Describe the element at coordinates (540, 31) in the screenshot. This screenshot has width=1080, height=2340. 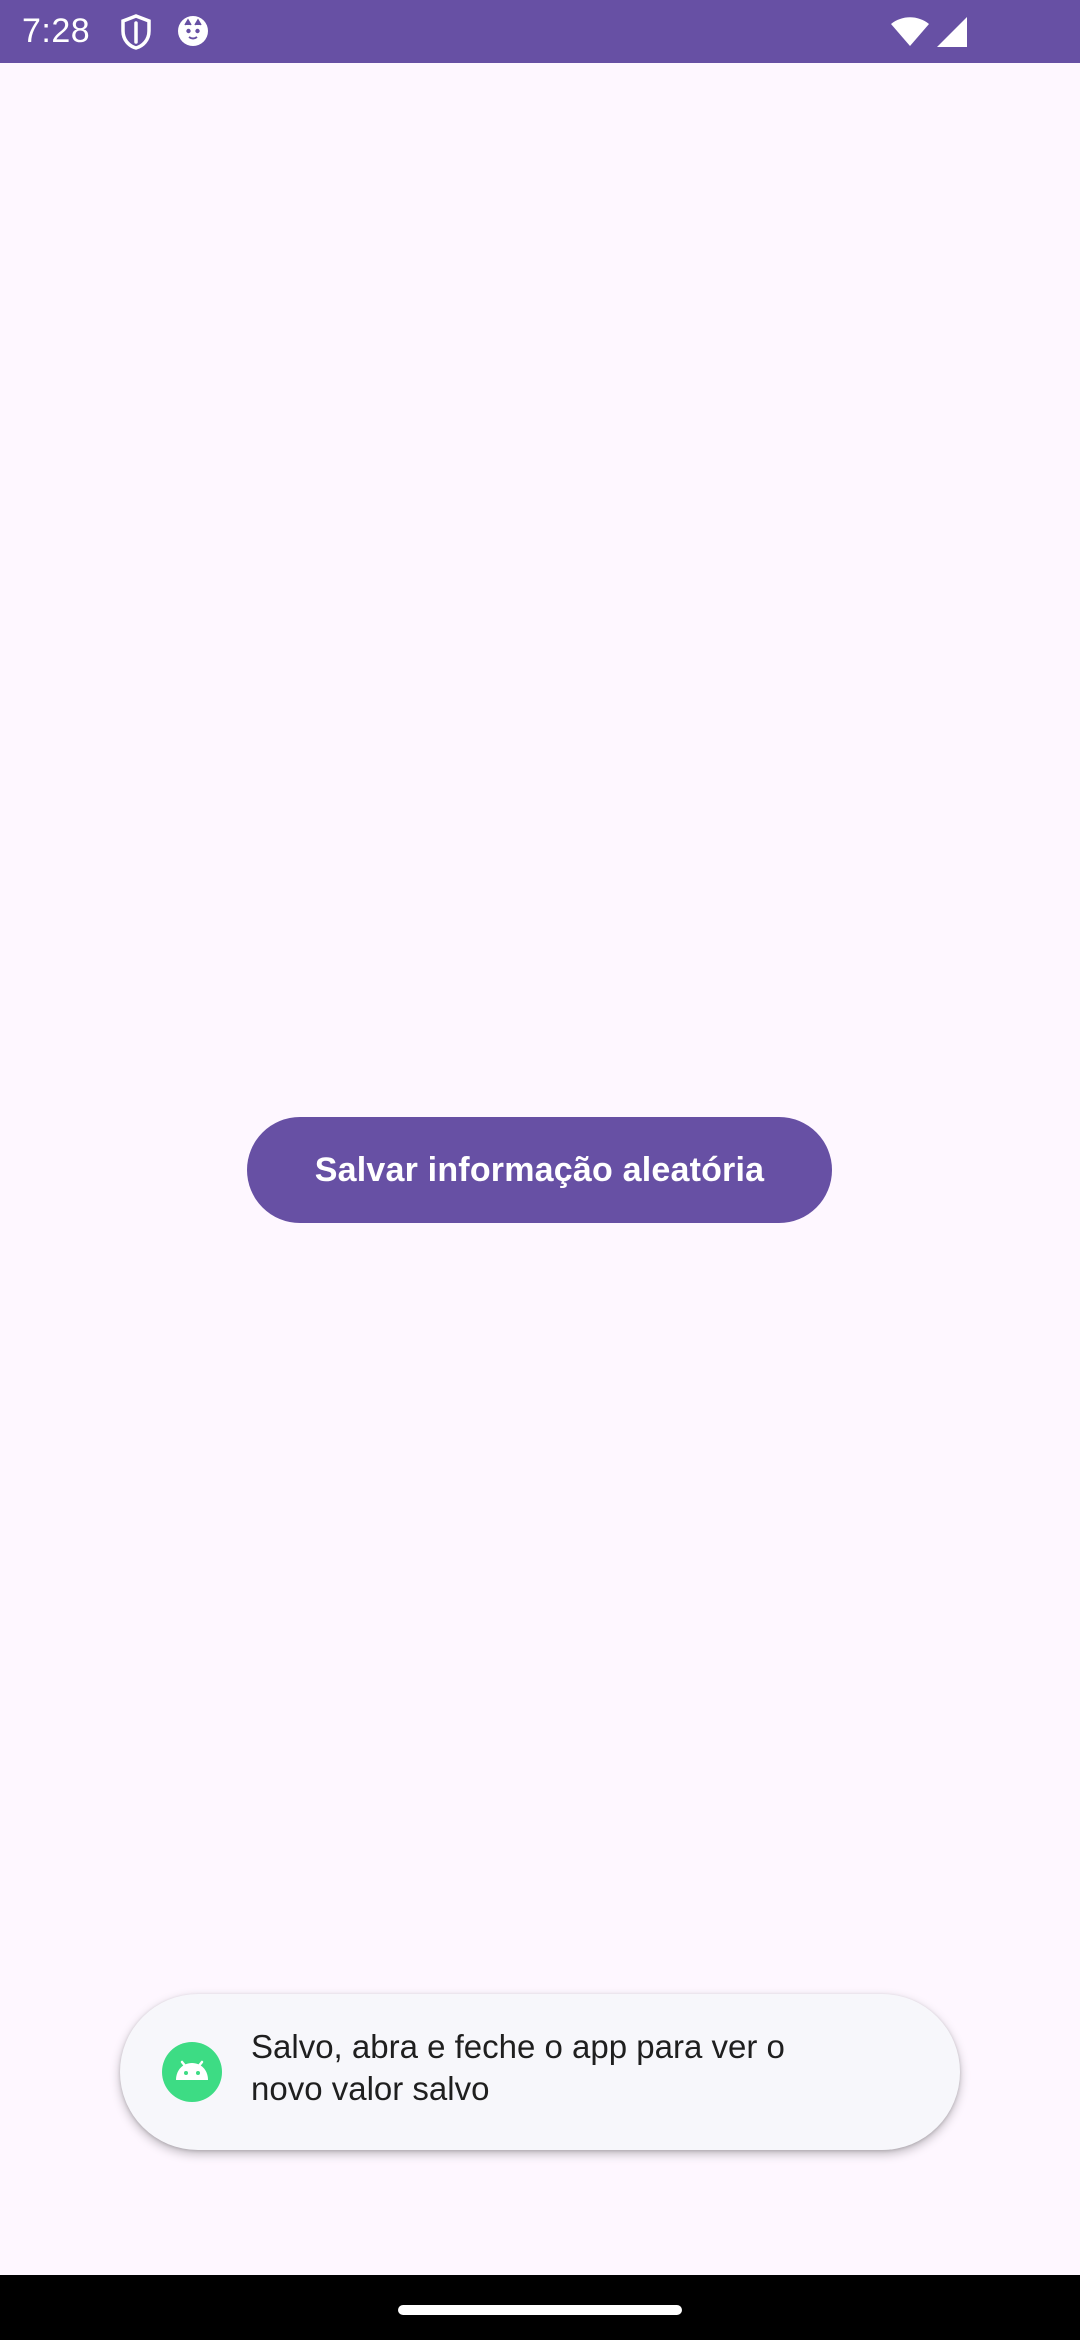
I see `status-bar: 7:28` at that location.